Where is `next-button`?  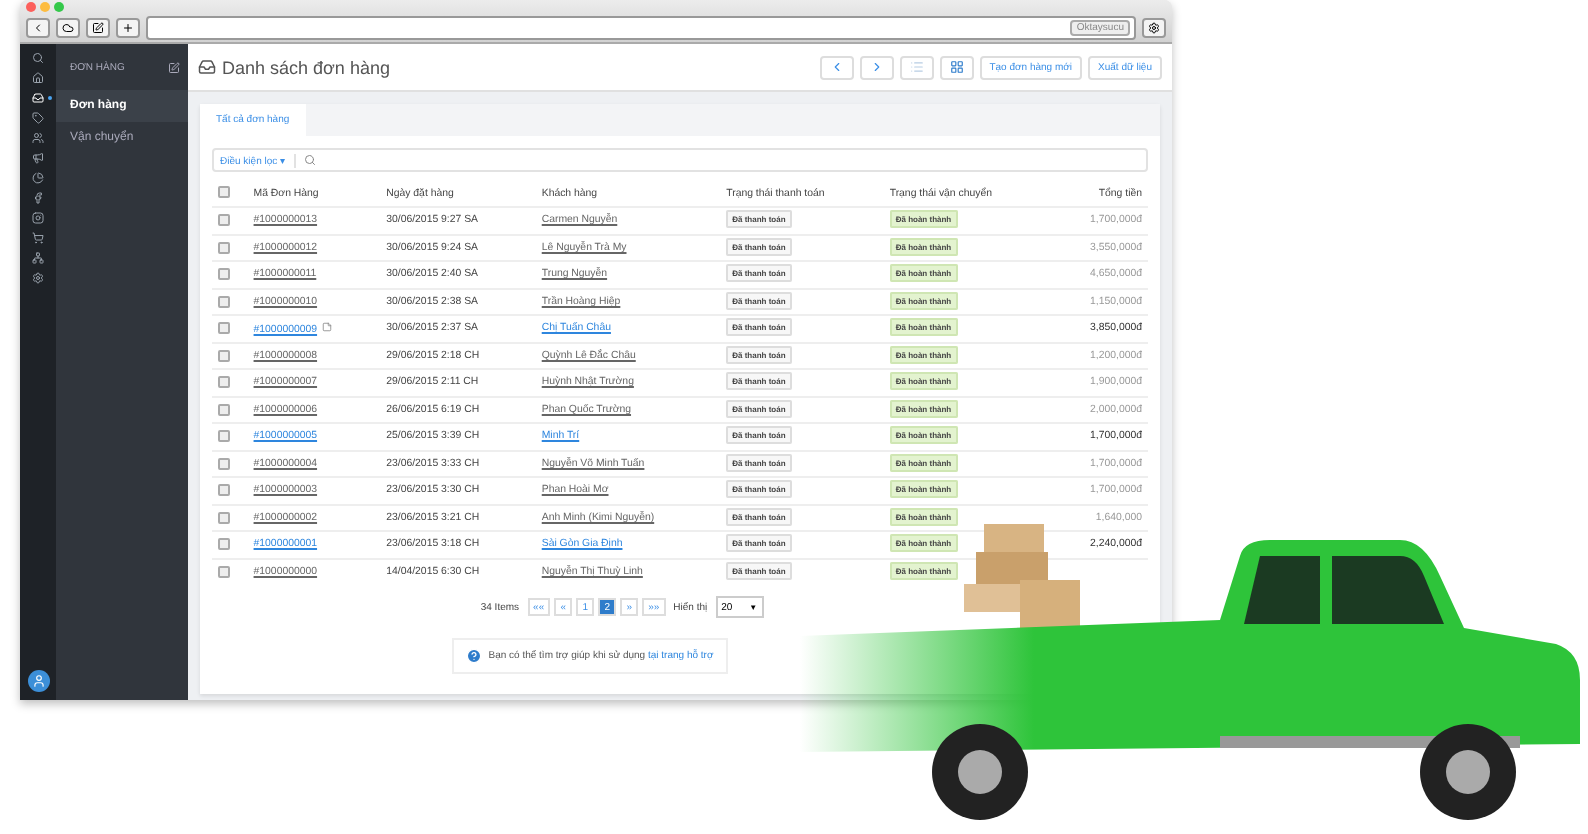
next-button is located at coordinates (876, 67).